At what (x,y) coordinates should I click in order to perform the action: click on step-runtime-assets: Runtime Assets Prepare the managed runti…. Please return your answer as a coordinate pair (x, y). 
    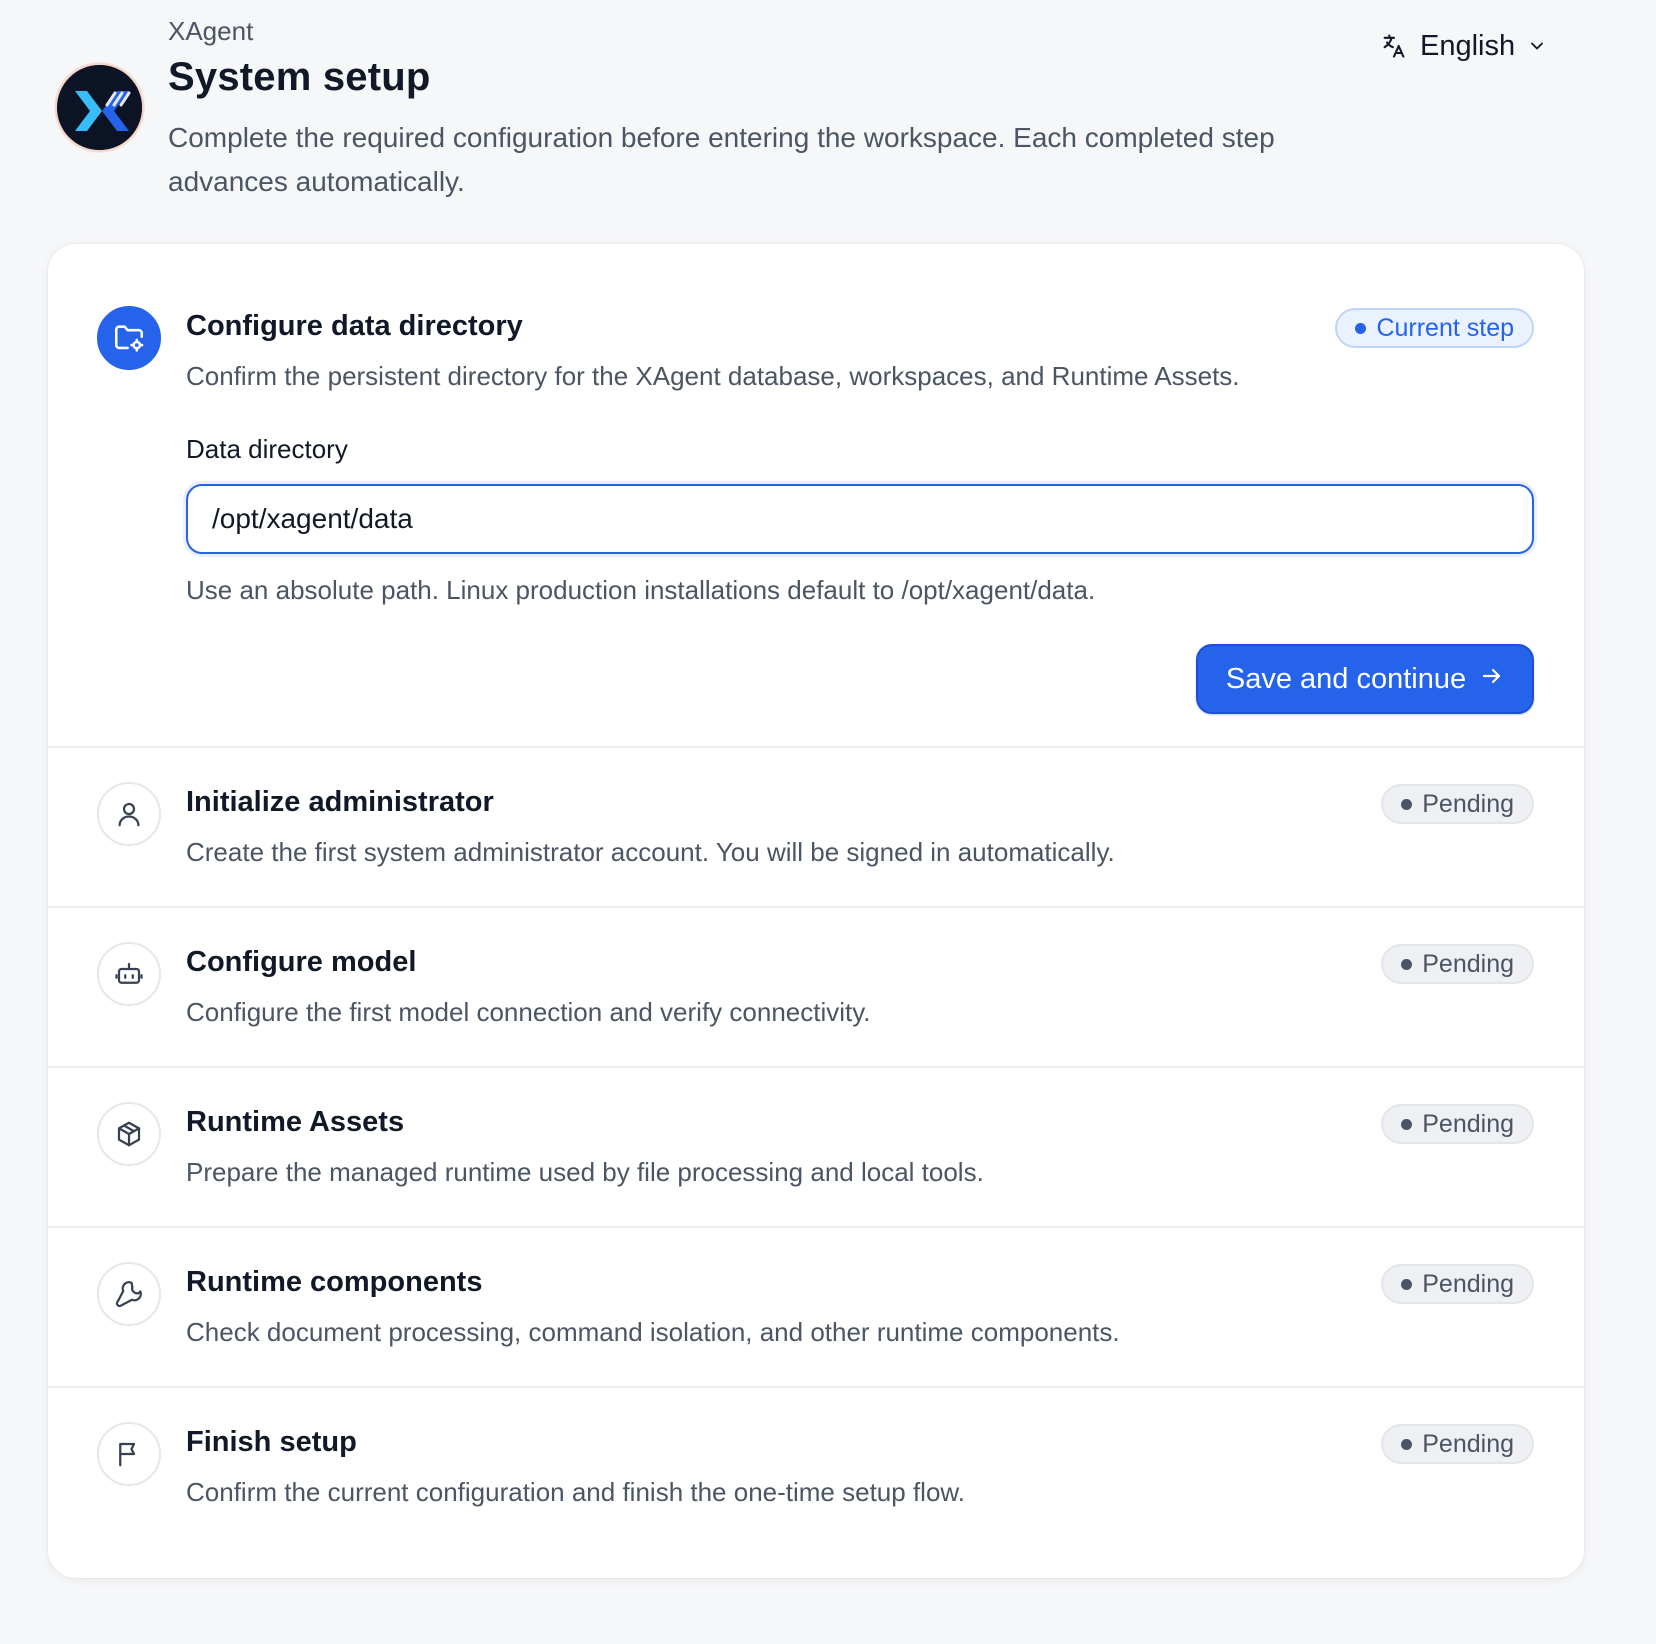
    Looking at the image, I should click on (816, 1147).